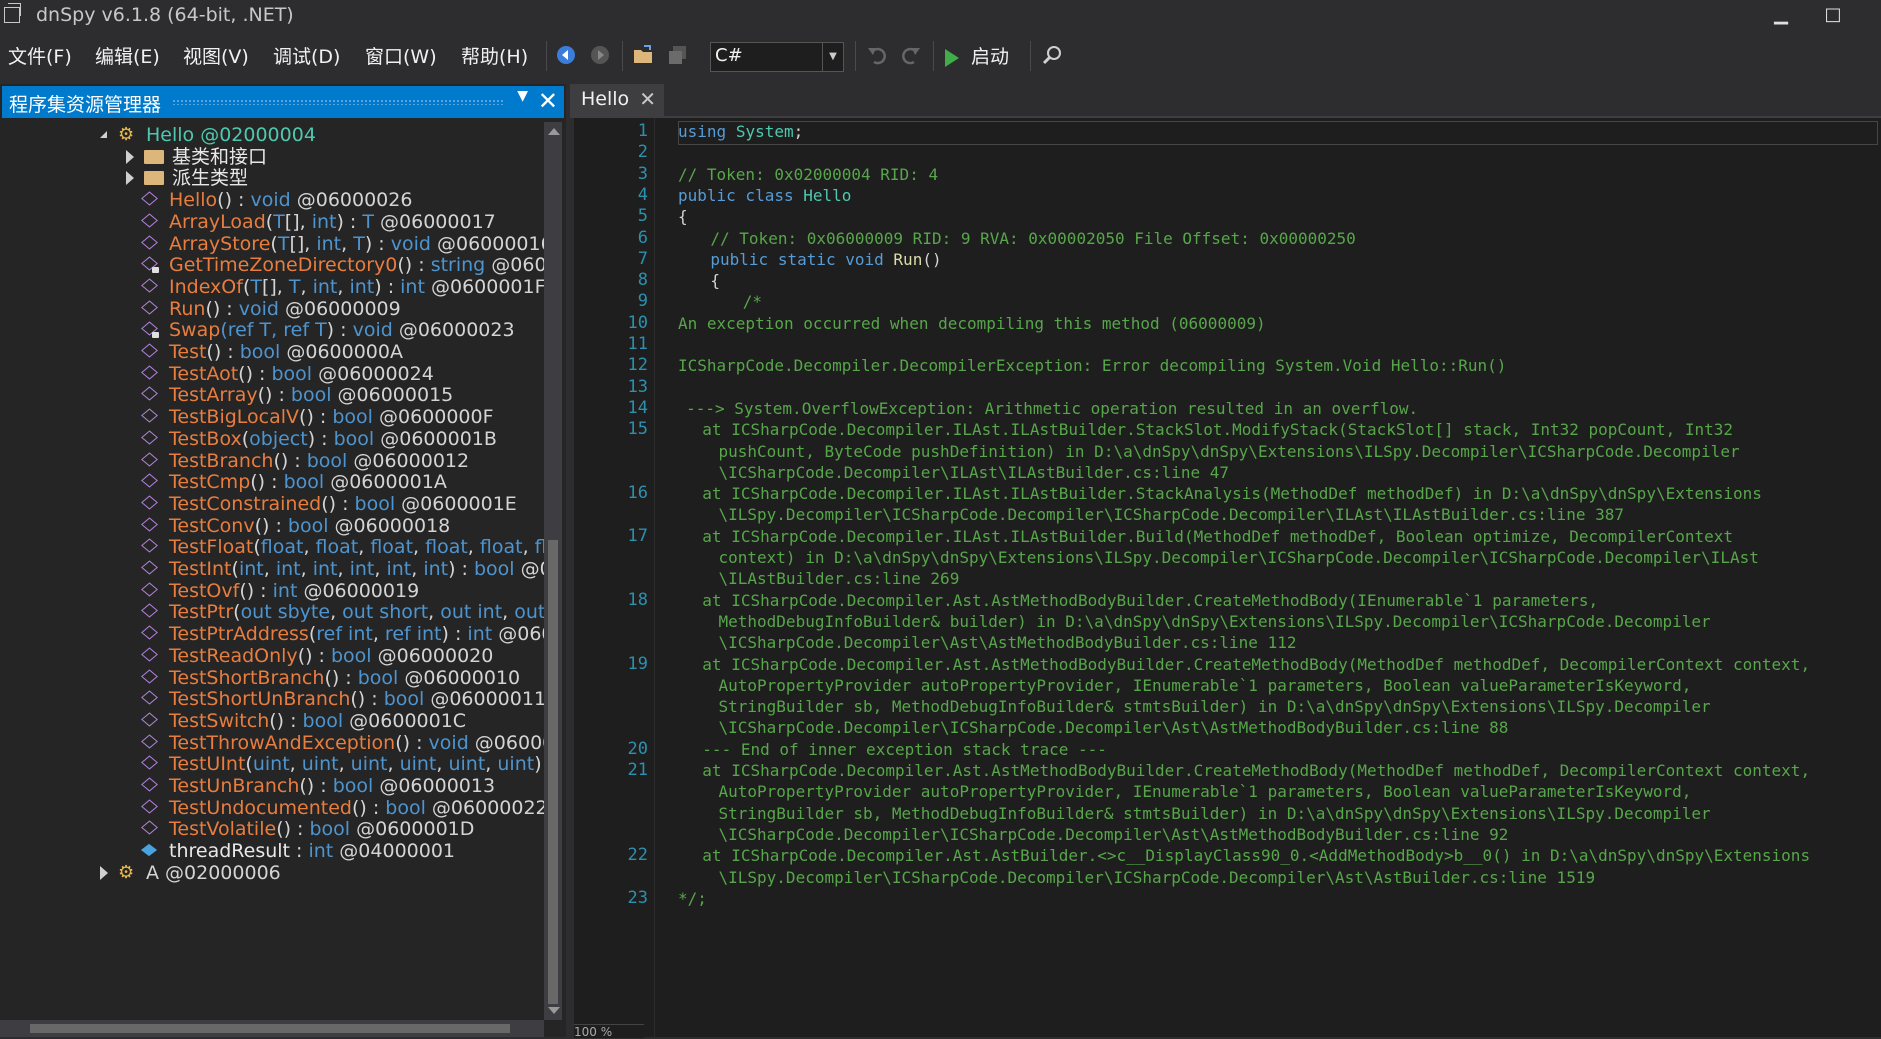 The height and width of the screenshot is (1039, 1881). What do you see at coordinates (453, 330) in the screenshot?
I see `label-part: @06000023` at bounding box center [453, 330].